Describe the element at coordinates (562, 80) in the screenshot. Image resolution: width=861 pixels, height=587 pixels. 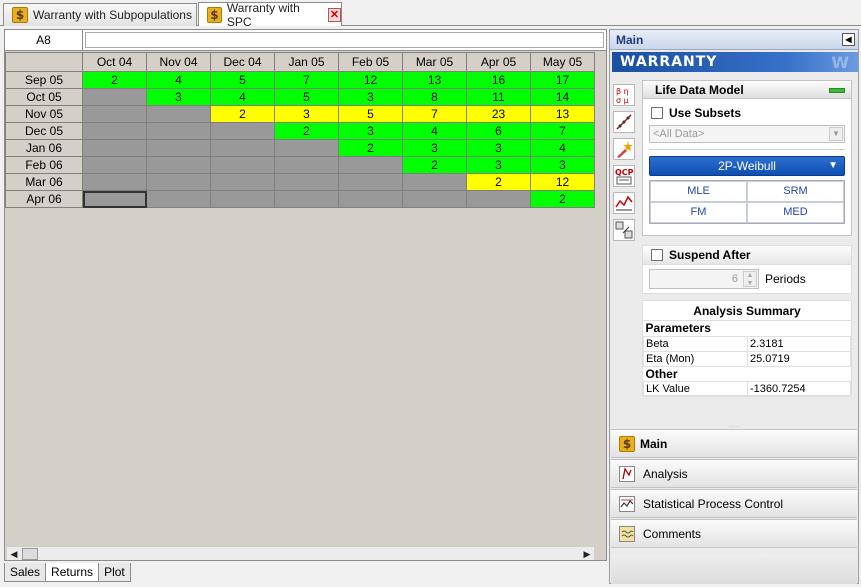
I see `grid-cell: 17` at that location.